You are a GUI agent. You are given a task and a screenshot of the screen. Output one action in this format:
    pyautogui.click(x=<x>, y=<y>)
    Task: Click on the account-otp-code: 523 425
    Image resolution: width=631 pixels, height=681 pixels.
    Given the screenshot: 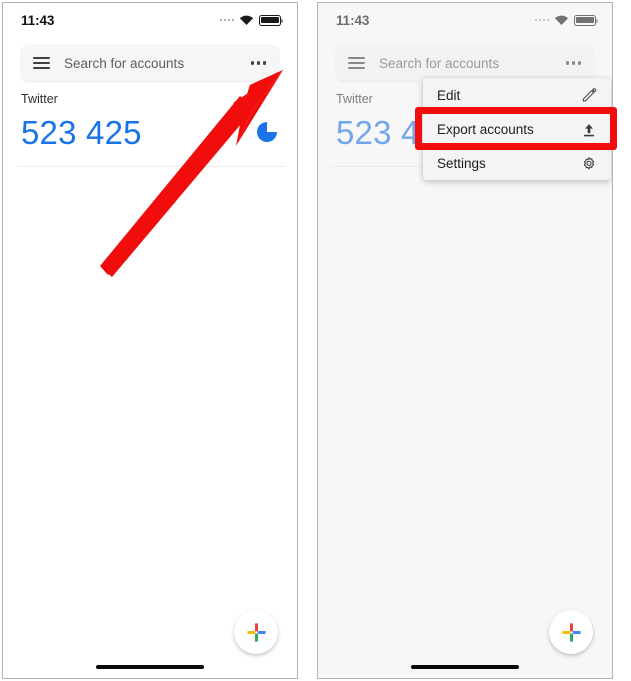 What is the action you would take?
    pyautogui.click(x=81, y=132)
    